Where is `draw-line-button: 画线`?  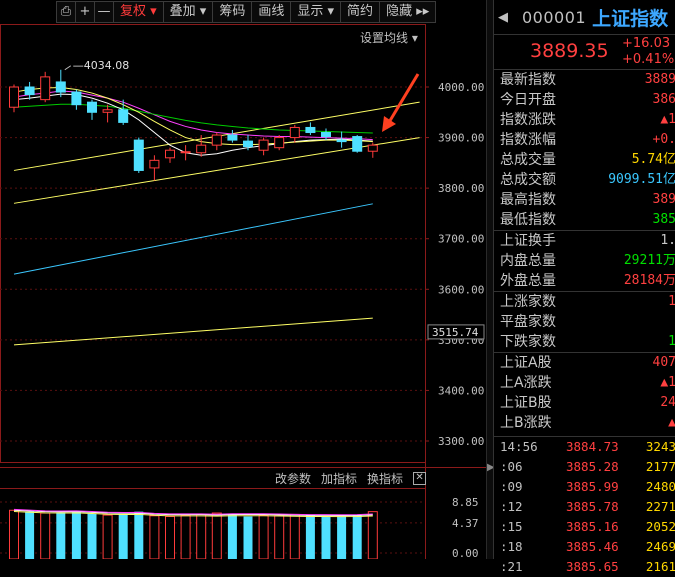 draw-line-button: 画线 is located at coordinates (271, 12).